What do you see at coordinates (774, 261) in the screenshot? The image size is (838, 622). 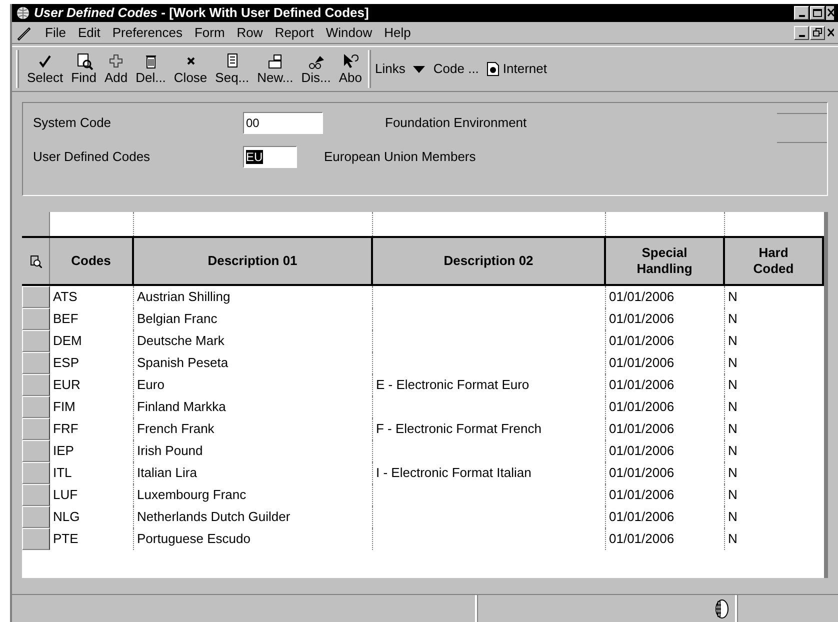 I see `column-header: Hard Coded` at bounding box center [774, 261].